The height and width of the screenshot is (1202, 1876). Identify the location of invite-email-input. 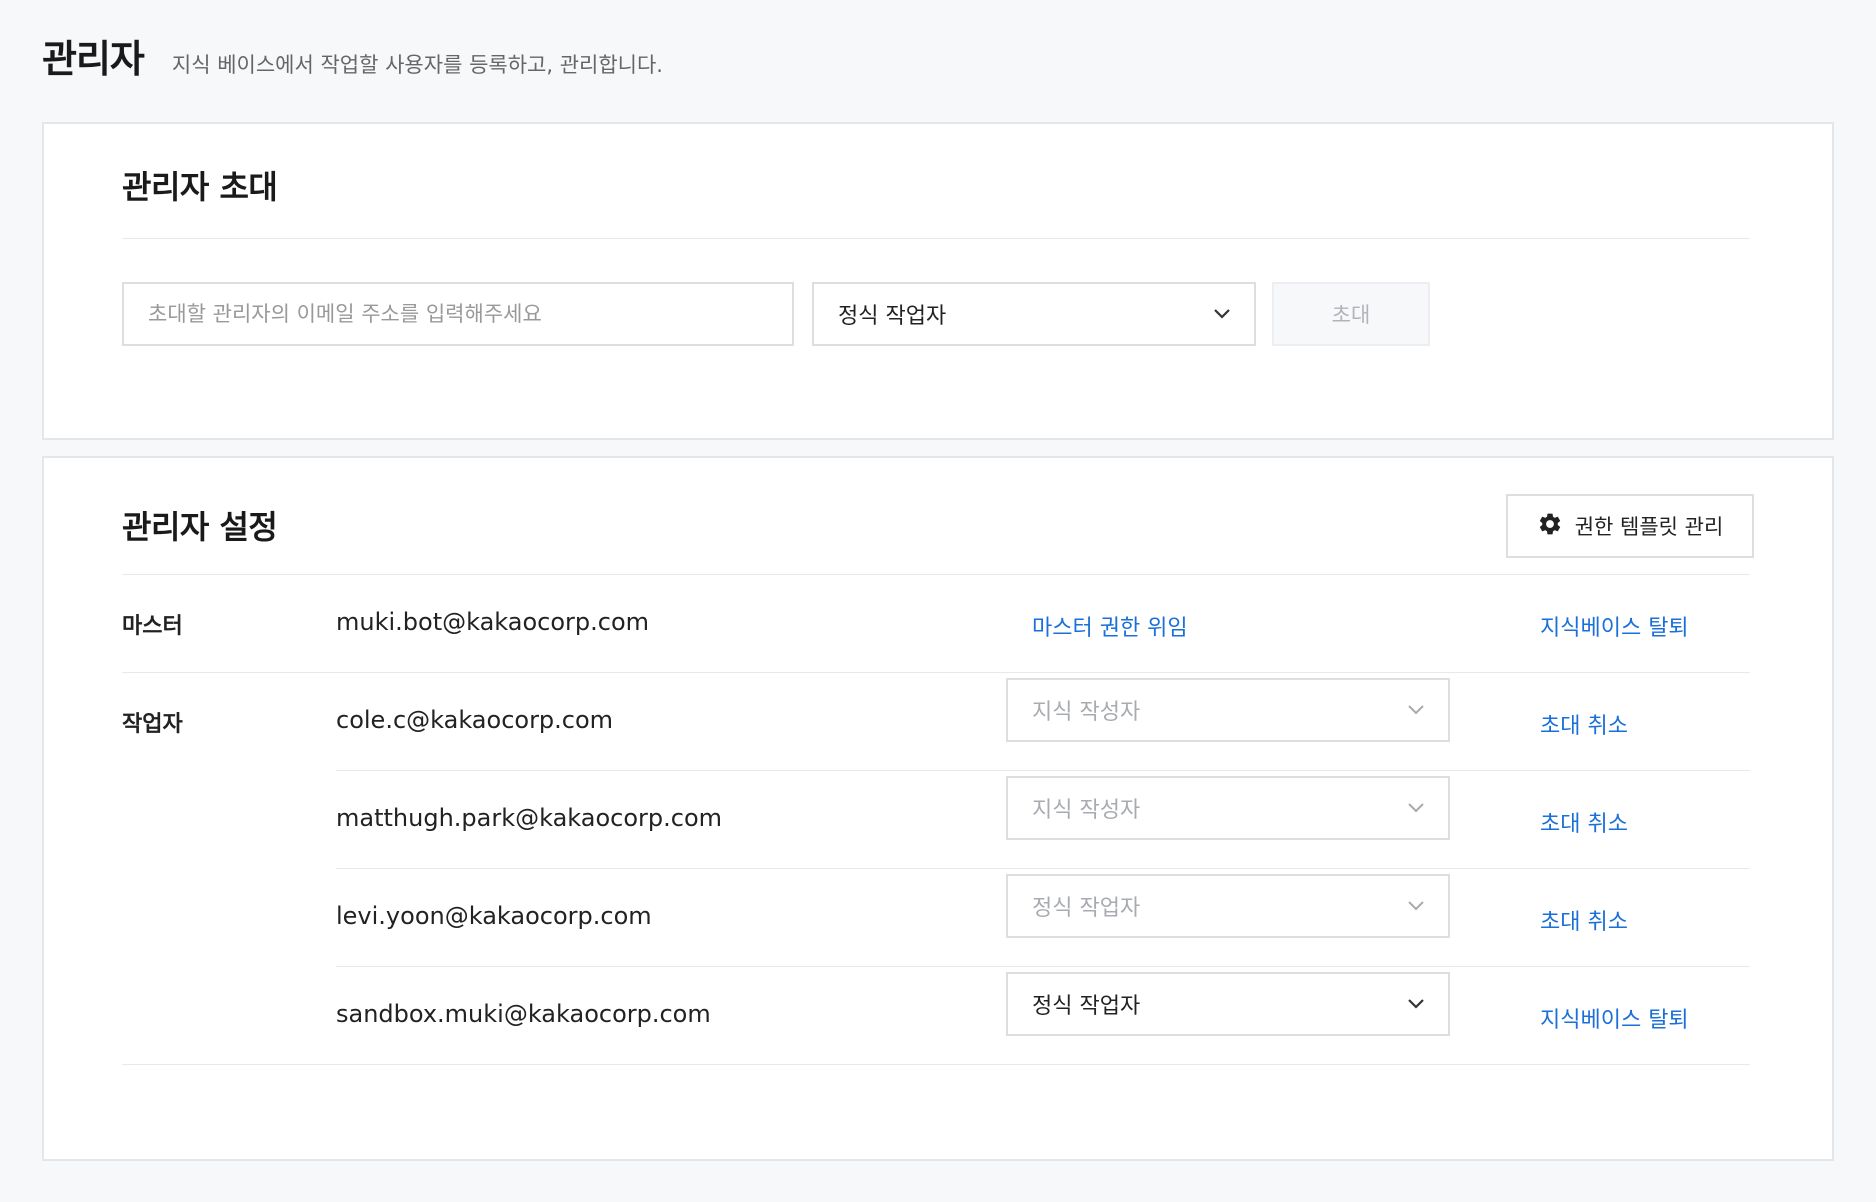
(458, 314).